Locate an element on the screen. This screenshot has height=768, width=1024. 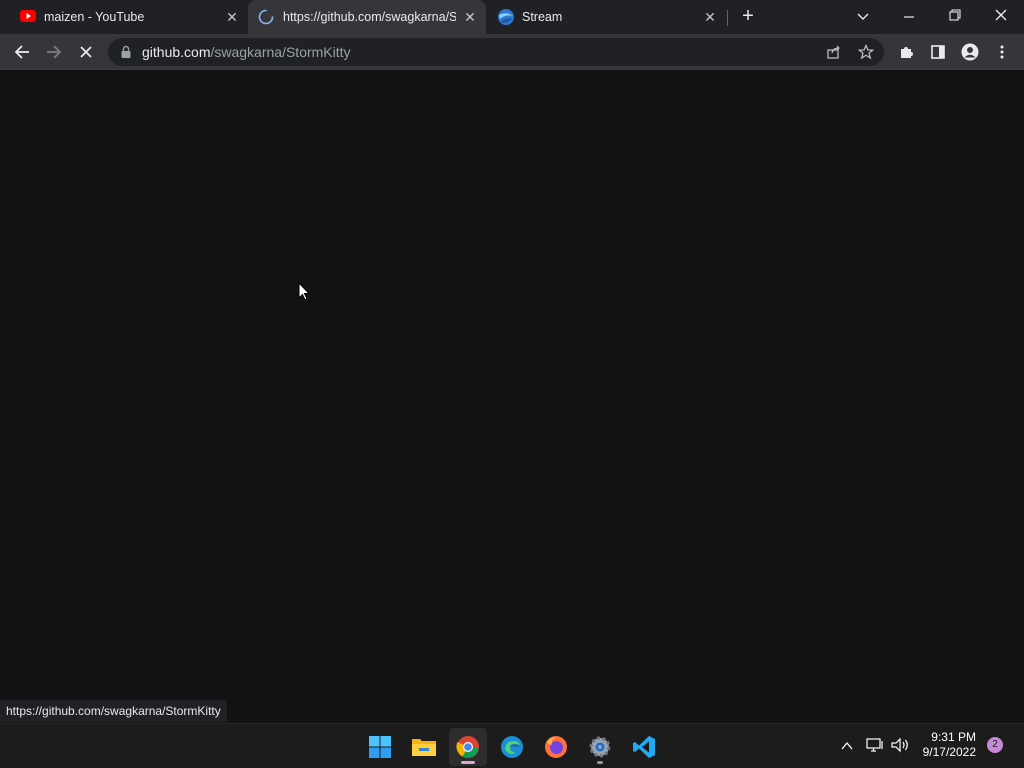
minimize-icon is located at coordinates (909, 17).